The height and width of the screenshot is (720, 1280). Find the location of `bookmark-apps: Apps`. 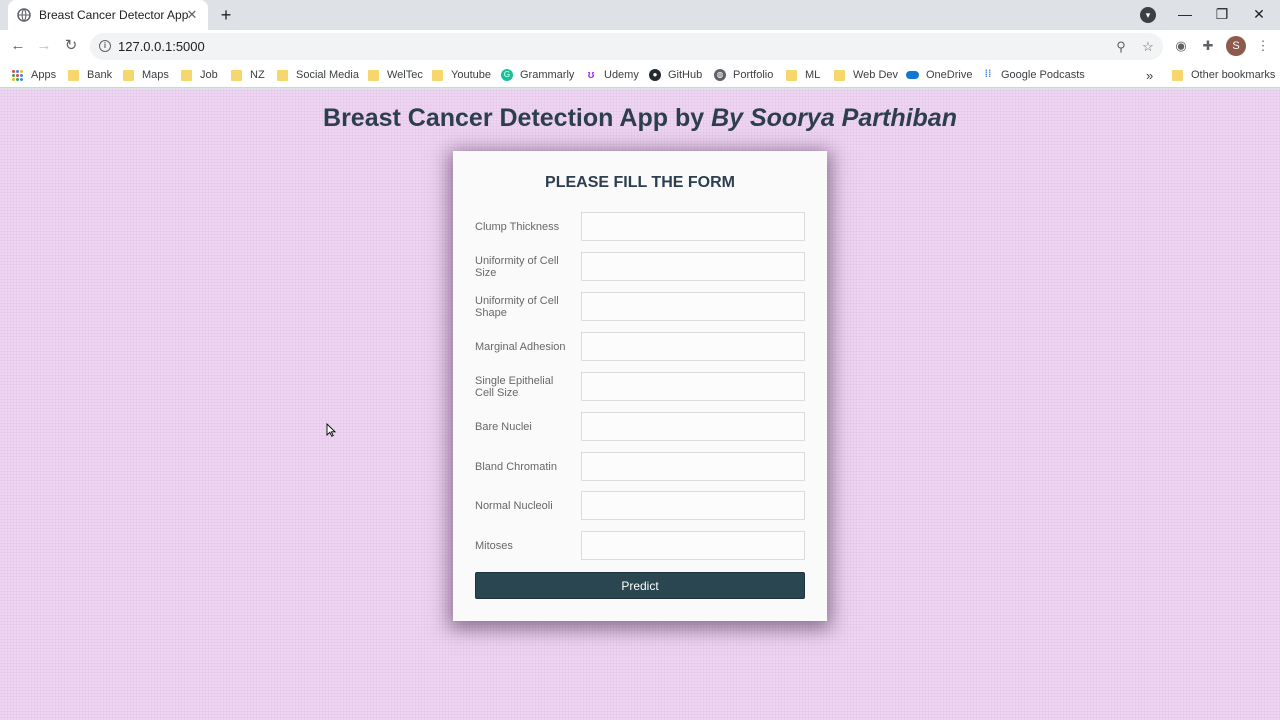

bookmark-apps: Apps is located at coordinates (34, 75).